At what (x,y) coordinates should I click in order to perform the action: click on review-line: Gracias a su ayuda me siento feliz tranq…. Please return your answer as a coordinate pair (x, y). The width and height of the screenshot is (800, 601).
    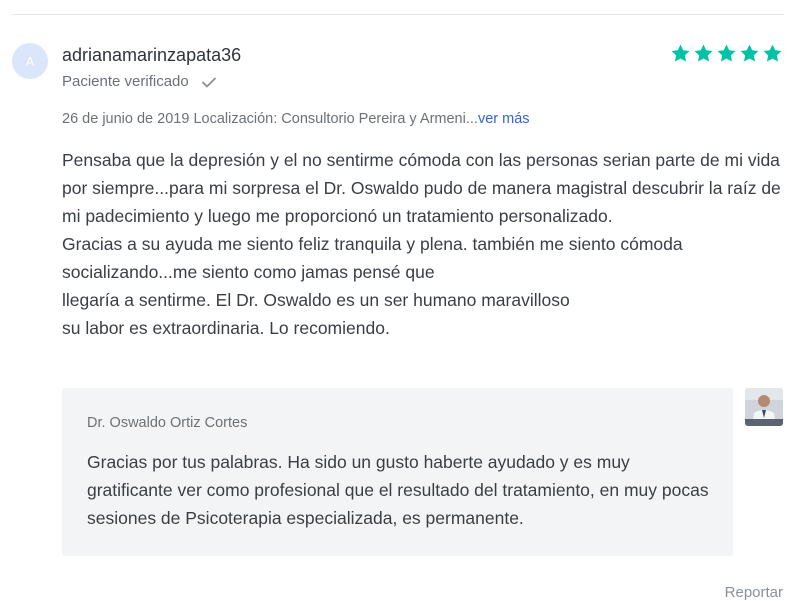
    Looking at the image, I should click on (372, 258).